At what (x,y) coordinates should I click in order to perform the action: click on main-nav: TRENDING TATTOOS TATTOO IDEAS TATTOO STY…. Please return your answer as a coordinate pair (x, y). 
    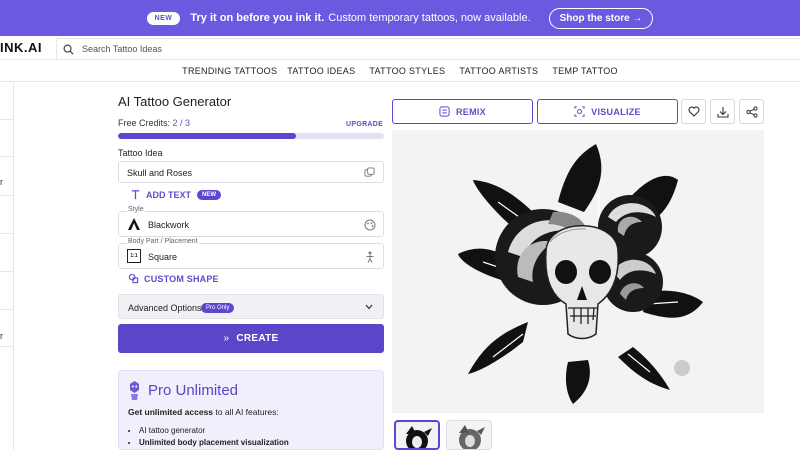
    Looking at the image, I should click on (400, 71).